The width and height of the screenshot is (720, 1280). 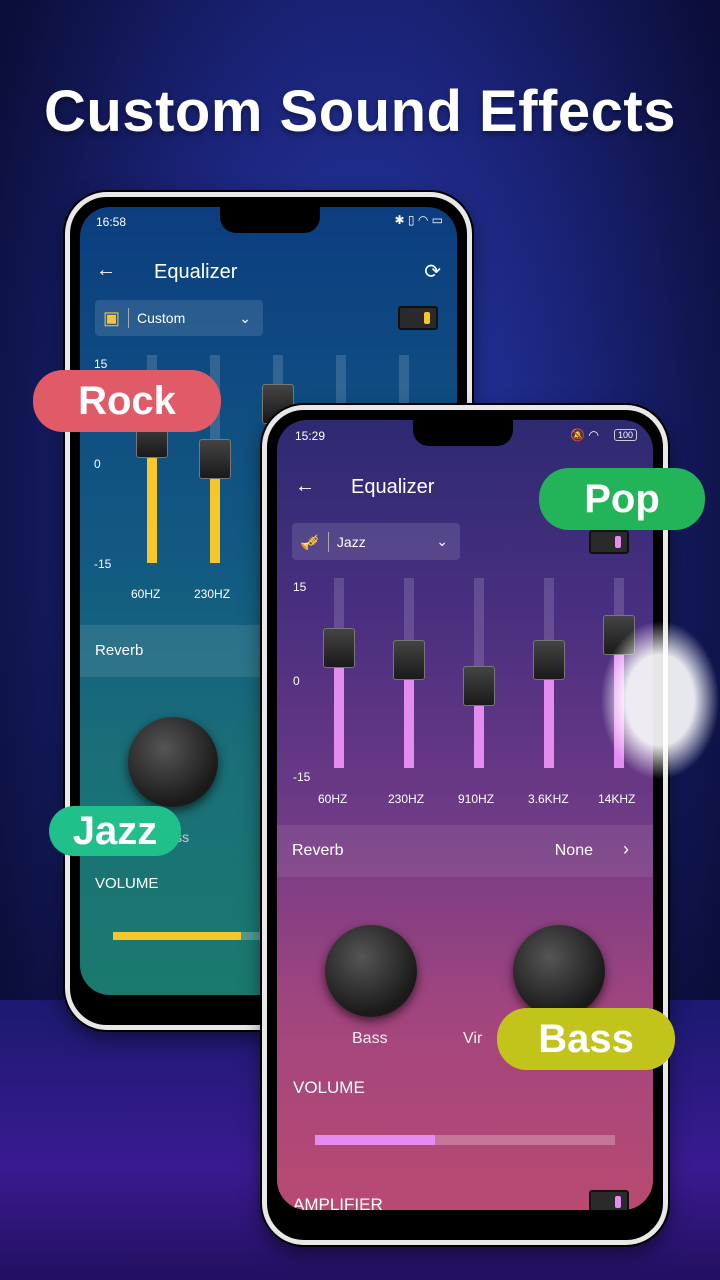 What do you see at coordinates (625, 435) in the screenshot?
I see `battery-indicator: 100` at bounding box center [625, 435].